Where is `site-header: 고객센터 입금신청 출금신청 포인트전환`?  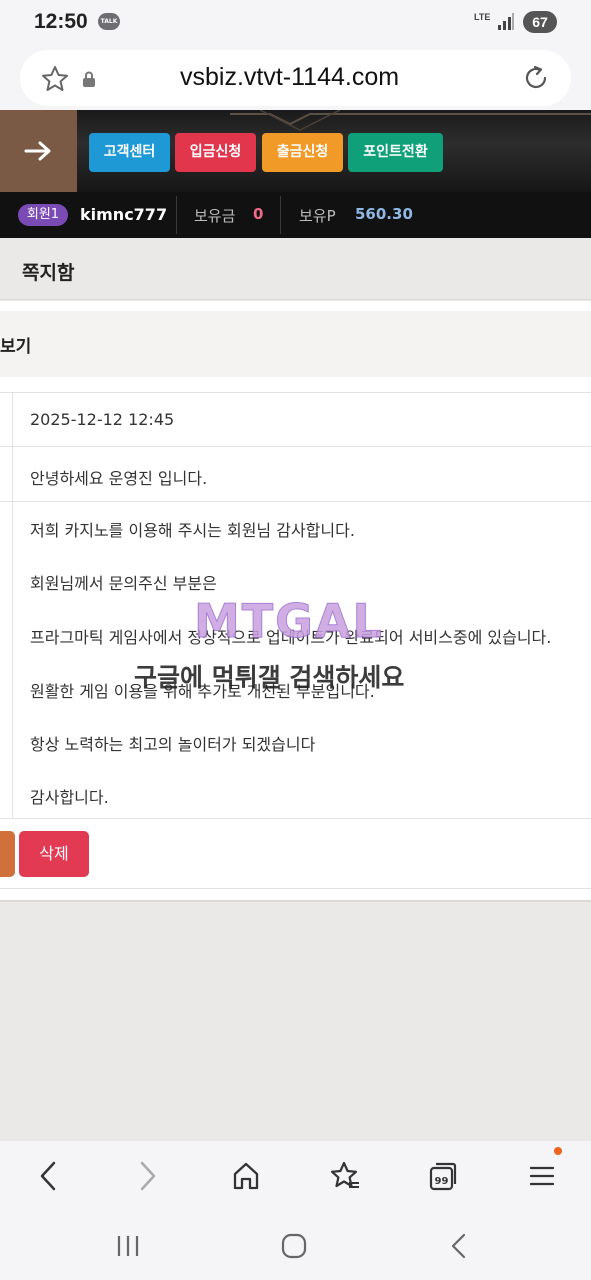
site-header: 고객센터 입금신청 출금신청 포인트전환 is located at coordinates (295, 151).